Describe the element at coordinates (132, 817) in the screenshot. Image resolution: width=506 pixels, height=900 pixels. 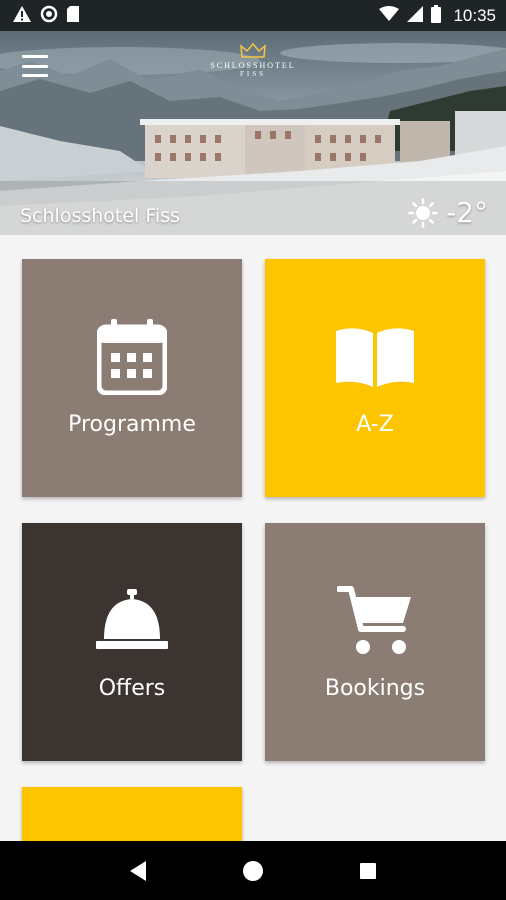
I see `partial-tile` at that location.